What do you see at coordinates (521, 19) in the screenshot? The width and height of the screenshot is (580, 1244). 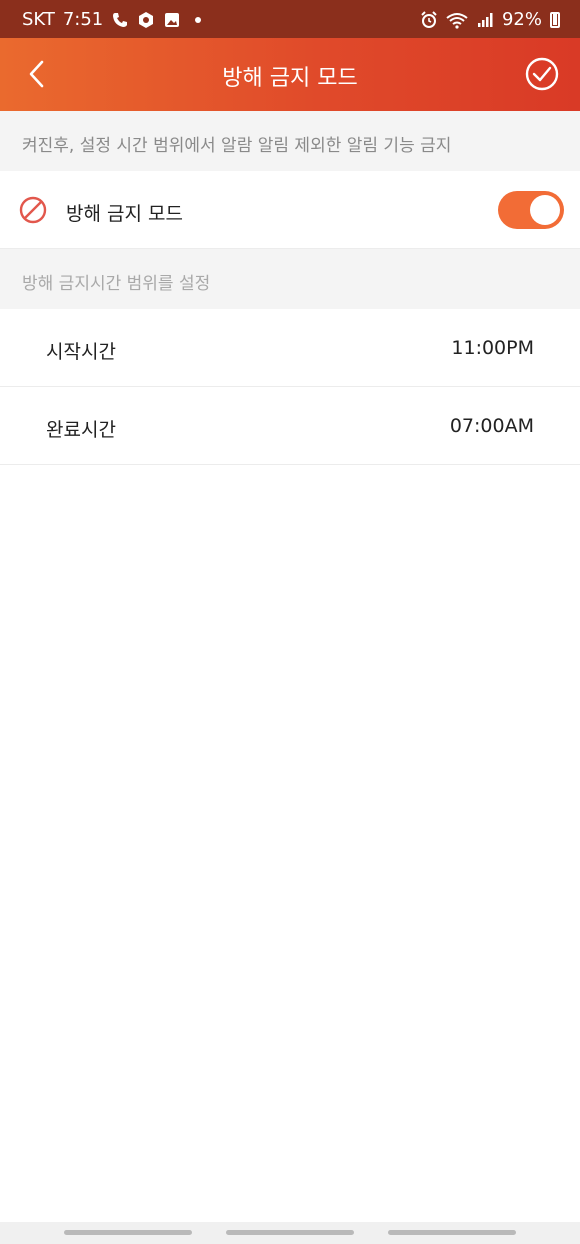 I see `battery-text: 92%` at bounding box center [521, 19].